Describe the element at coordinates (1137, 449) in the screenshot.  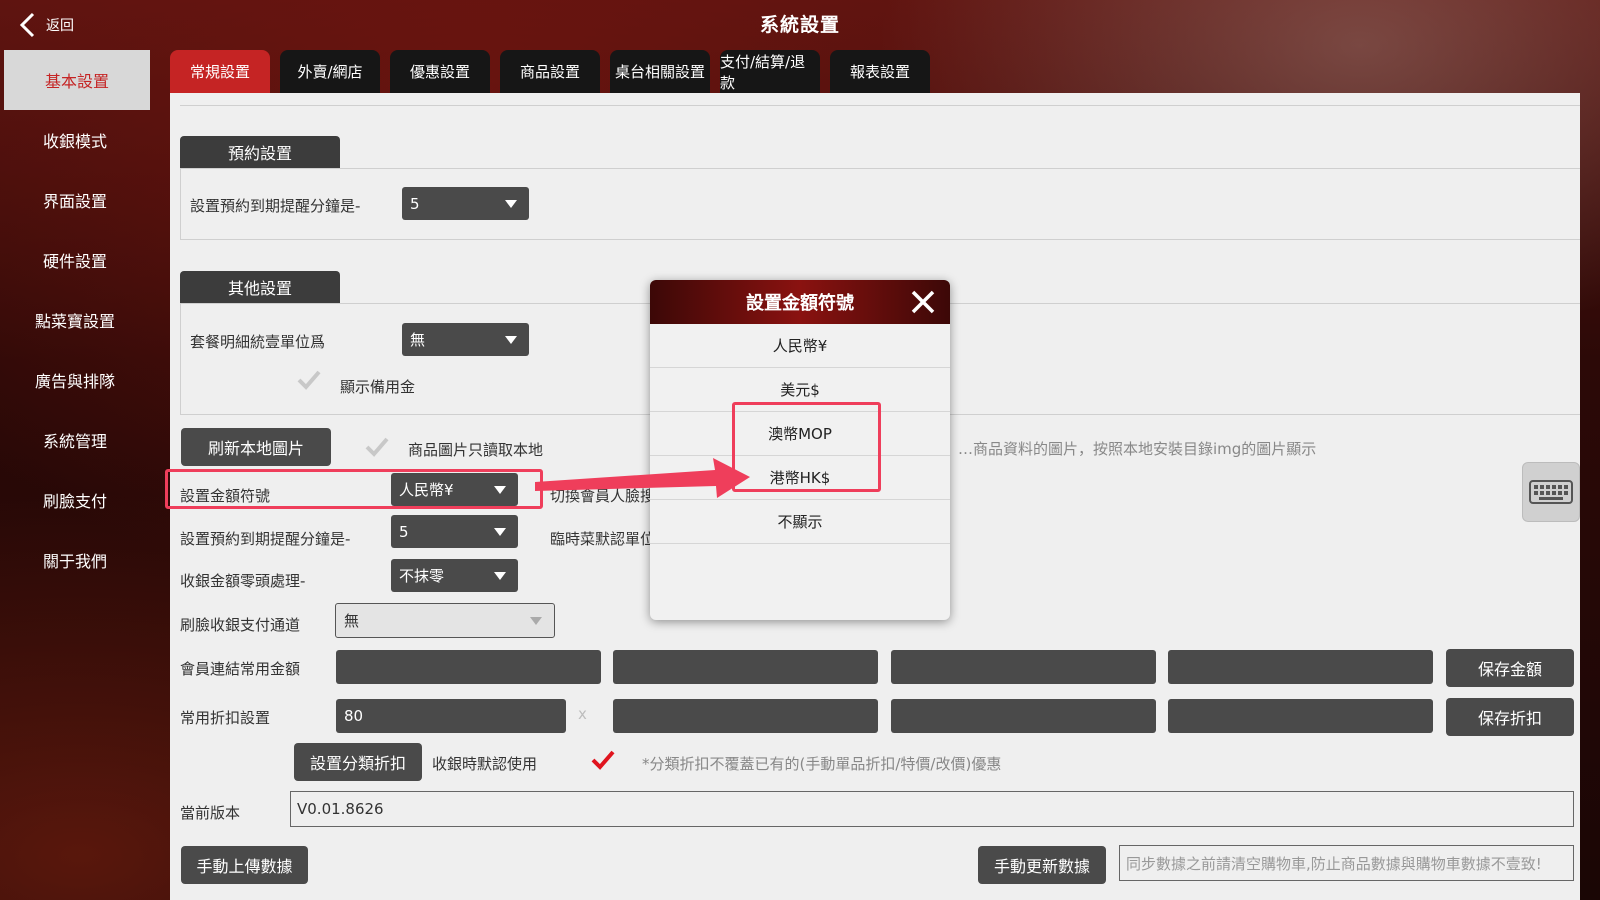
I see `images-hint: …商品資料的圖片，按照本地安裝目錄img的圖片顯示` at that location.